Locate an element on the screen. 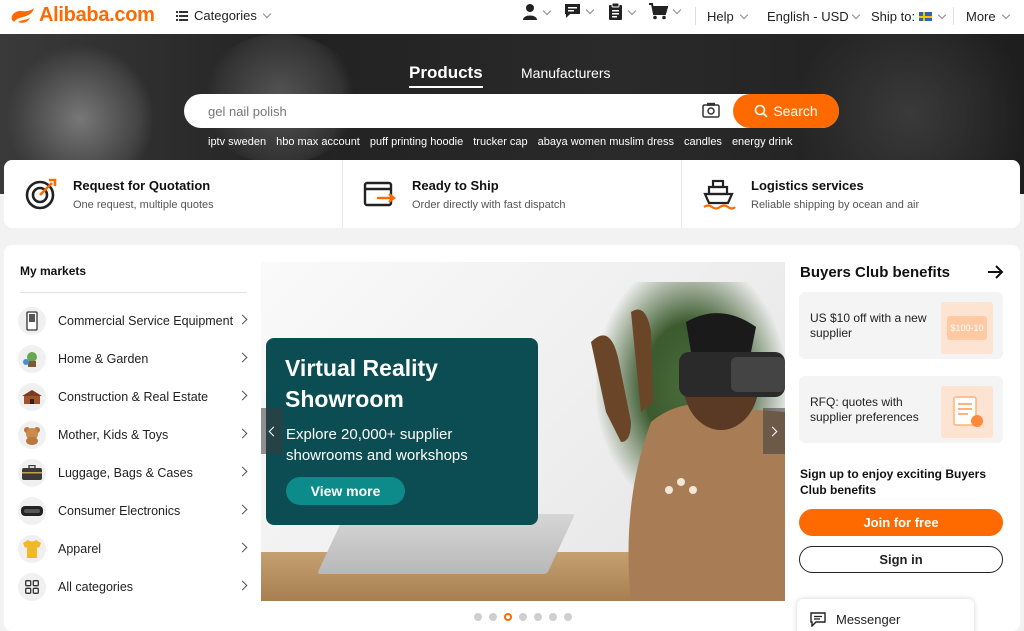 This screenshot has width=1024, height=631. orders-menu is located at coordinates (622, 12).